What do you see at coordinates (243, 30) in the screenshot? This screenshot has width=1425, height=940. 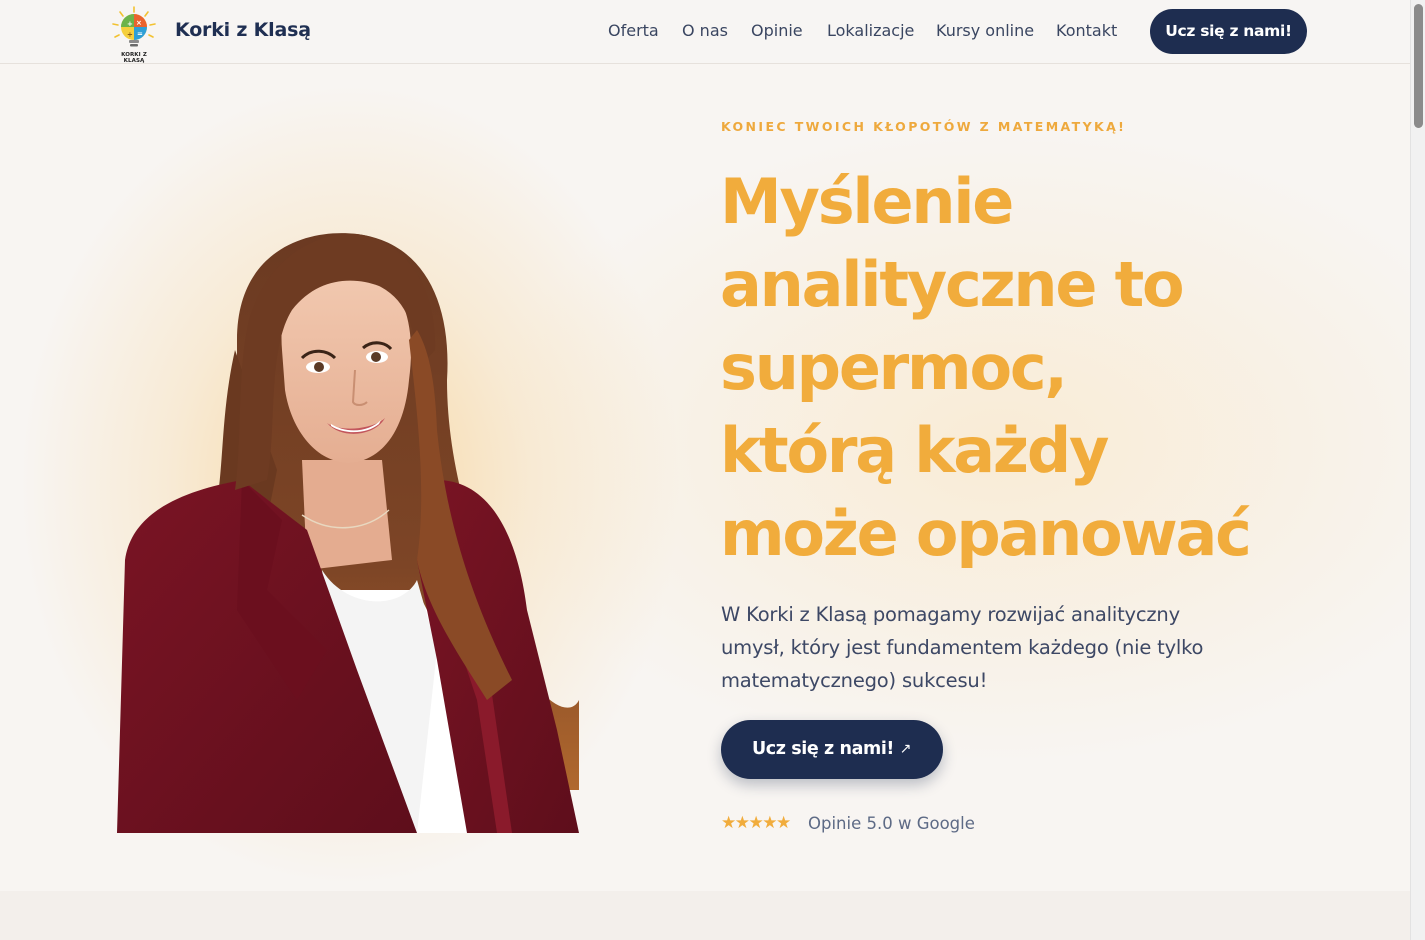 I see `brand-name: Korki z Klasą` at bounding box center [243, 30].